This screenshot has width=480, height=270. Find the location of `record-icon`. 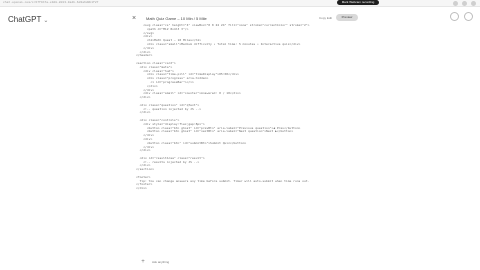

record-icon is located at coordinates (455, 3).